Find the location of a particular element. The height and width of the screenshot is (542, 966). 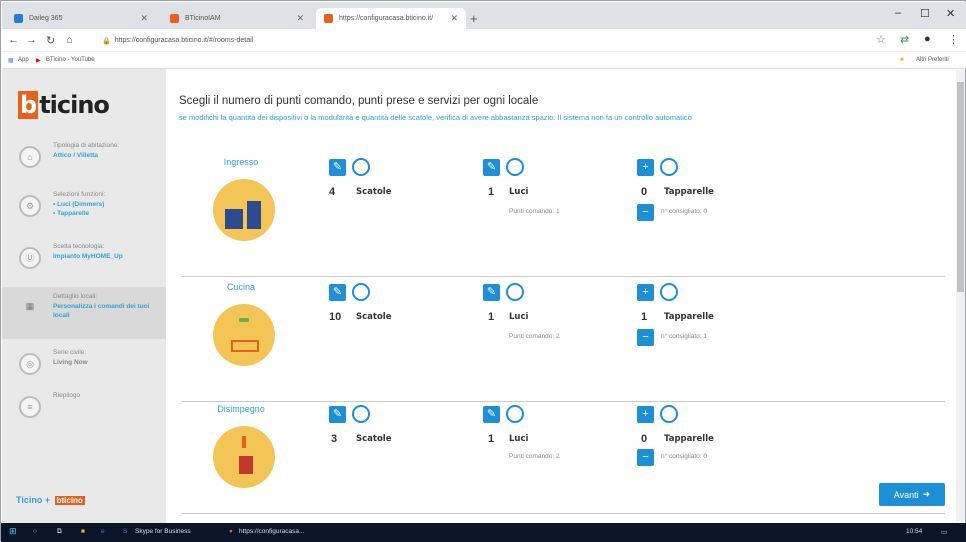

explorer-icon: ■ is located at coordinates (83, 531).